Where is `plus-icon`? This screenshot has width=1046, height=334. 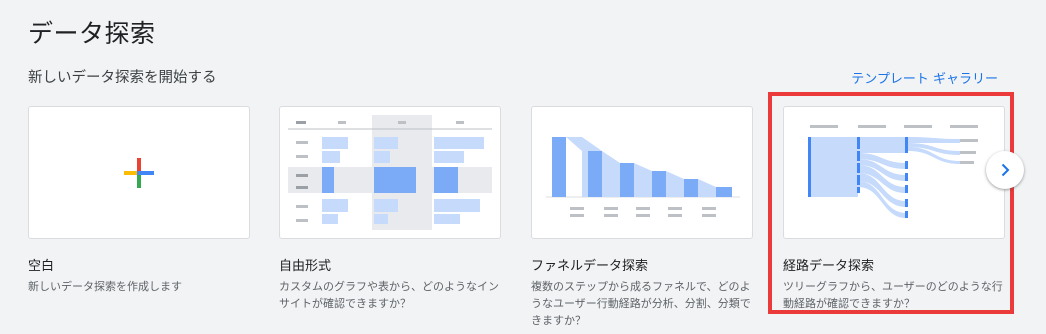 plus-icon is located at coordinates (139, 173).